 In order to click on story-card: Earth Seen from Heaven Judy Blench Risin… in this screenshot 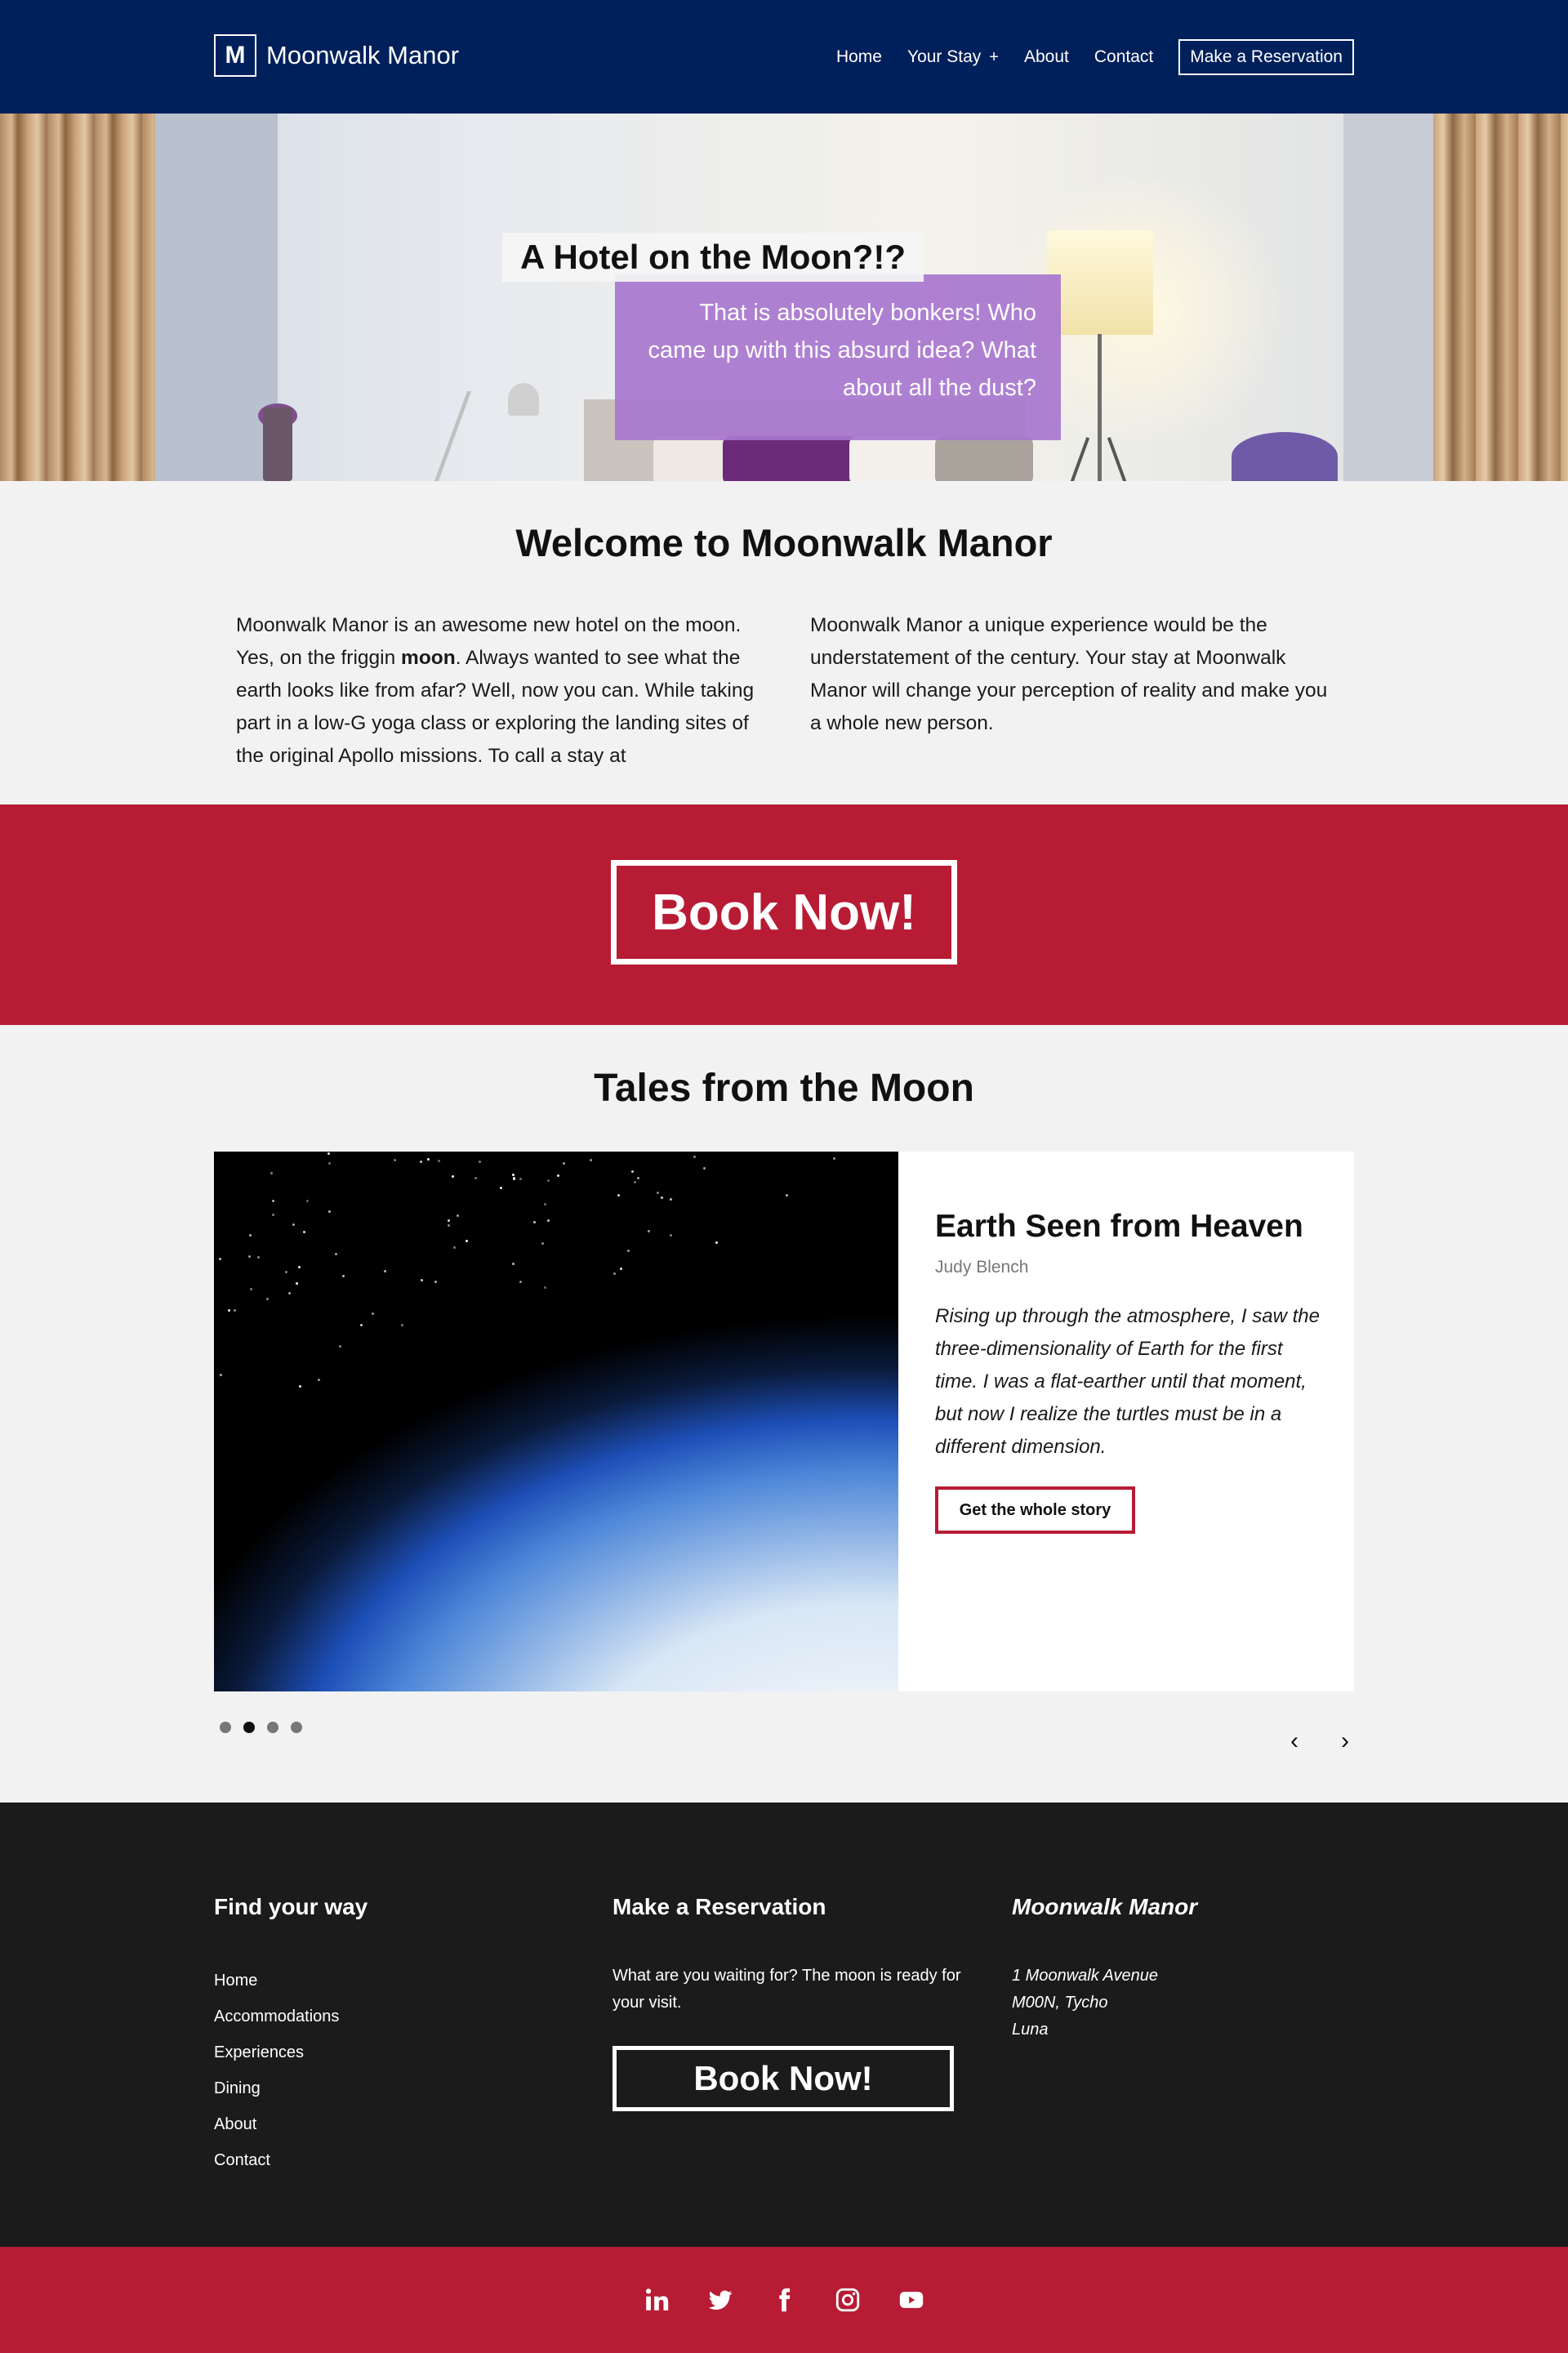, I will do `click(1126, 1421)`.